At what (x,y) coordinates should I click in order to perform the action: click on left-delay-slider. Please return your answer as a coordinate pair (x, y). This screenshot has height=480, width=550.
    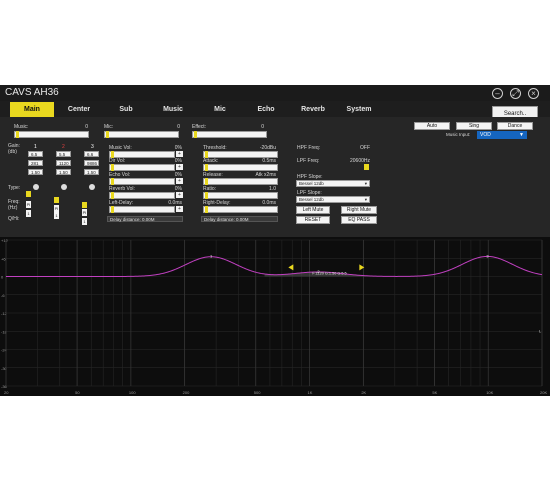
    Looking at the image, I should click on (142, 209).